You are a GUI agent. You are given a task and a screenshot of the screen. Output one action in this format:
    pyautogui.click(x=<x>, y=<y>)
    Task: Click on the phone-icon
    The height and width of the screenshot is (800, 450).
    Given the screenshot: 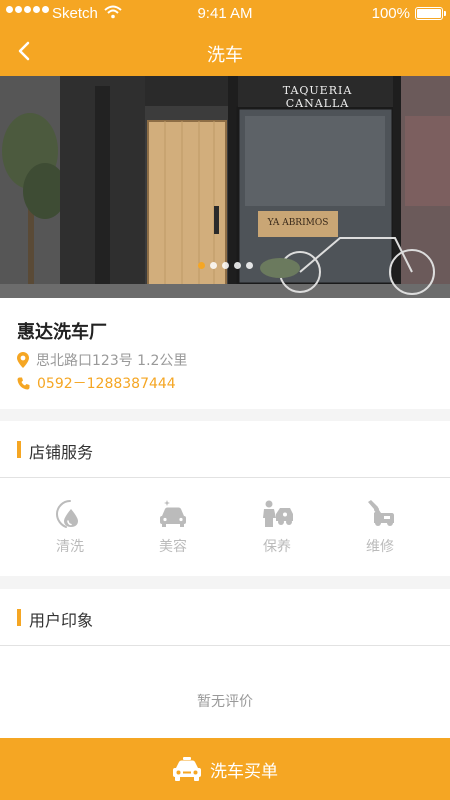 What is the action you would take?
    pyautogui.click(x=23, y=383)
    